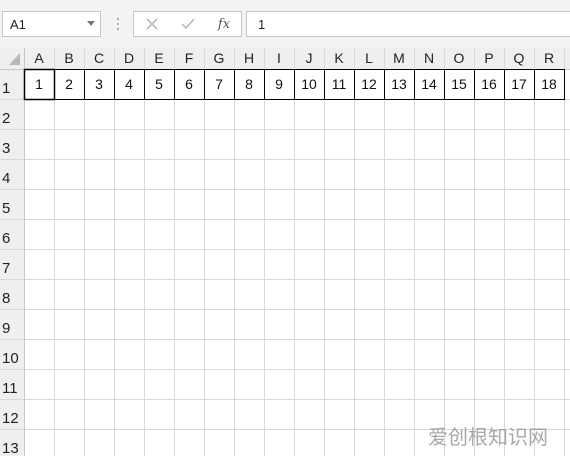 This screenshot has height=456, width=570. Describe the element at coordinates (69, 84) in the screenshot. I see `cell-b1: 2` at that location.